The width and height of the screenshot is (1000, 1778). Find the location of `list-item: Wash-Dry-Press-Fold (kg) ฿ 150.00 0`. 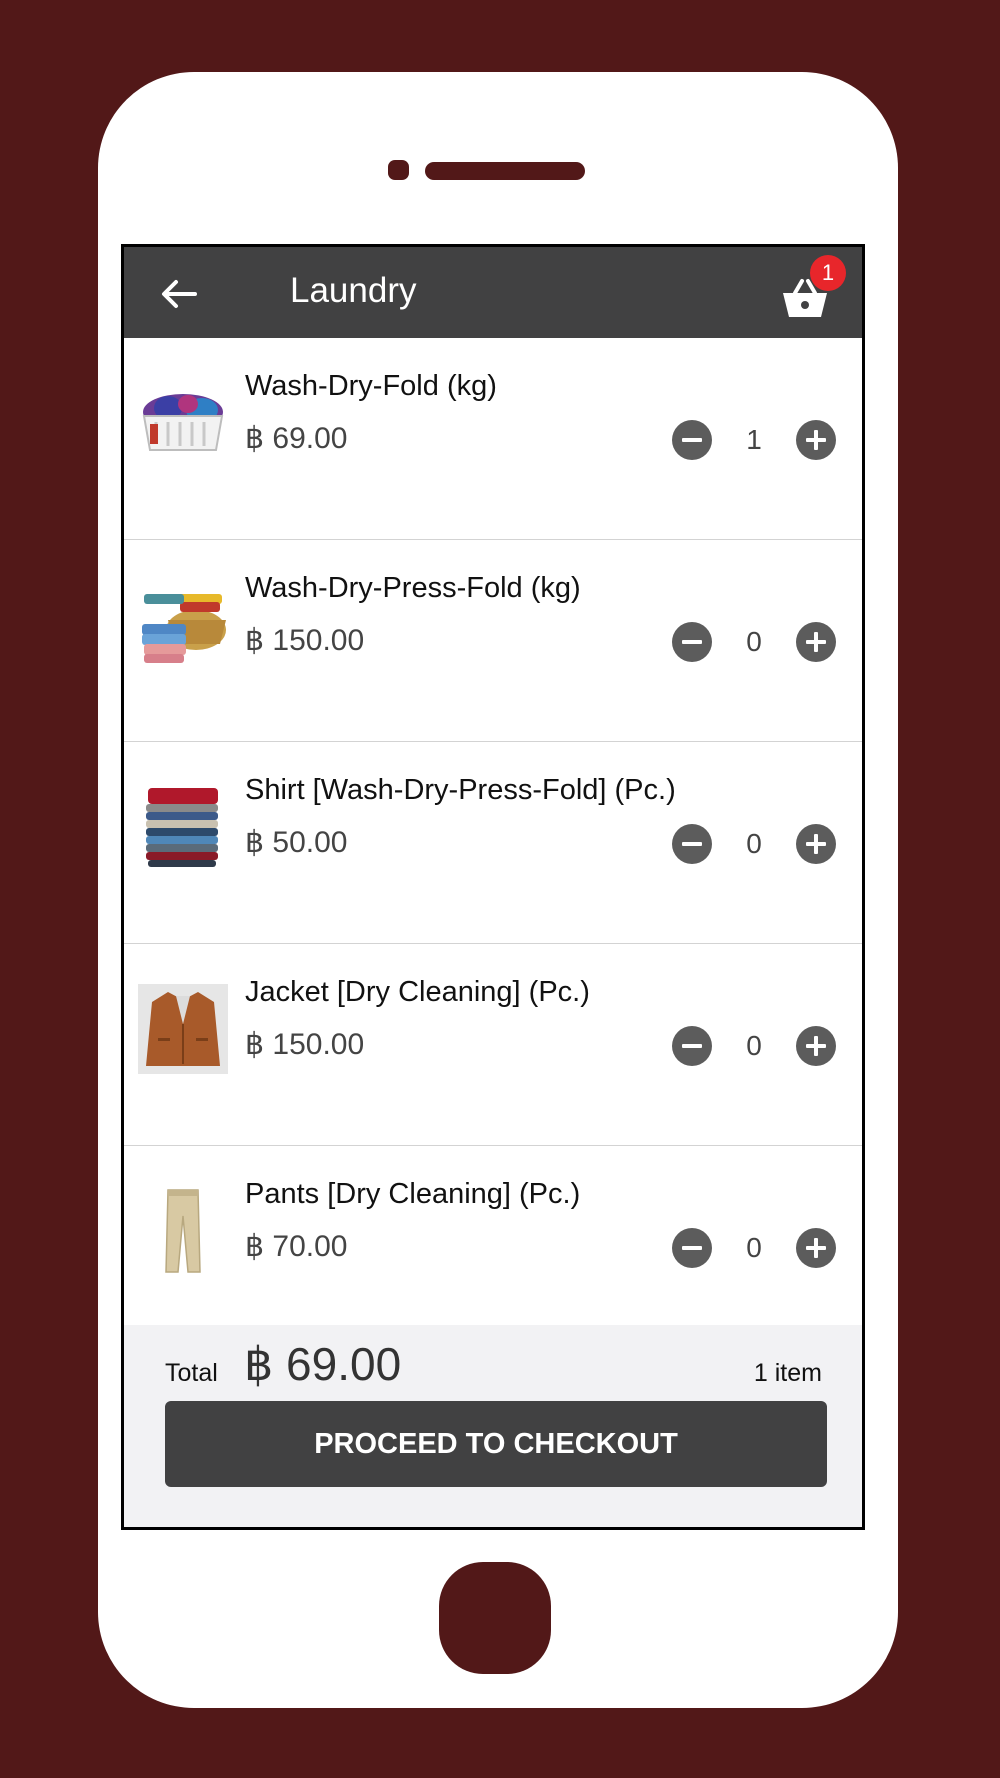

list-item: Wash-Dry-Press-Fold (kg) ฿ 150.00 0 is located at coordinates (493, 641).